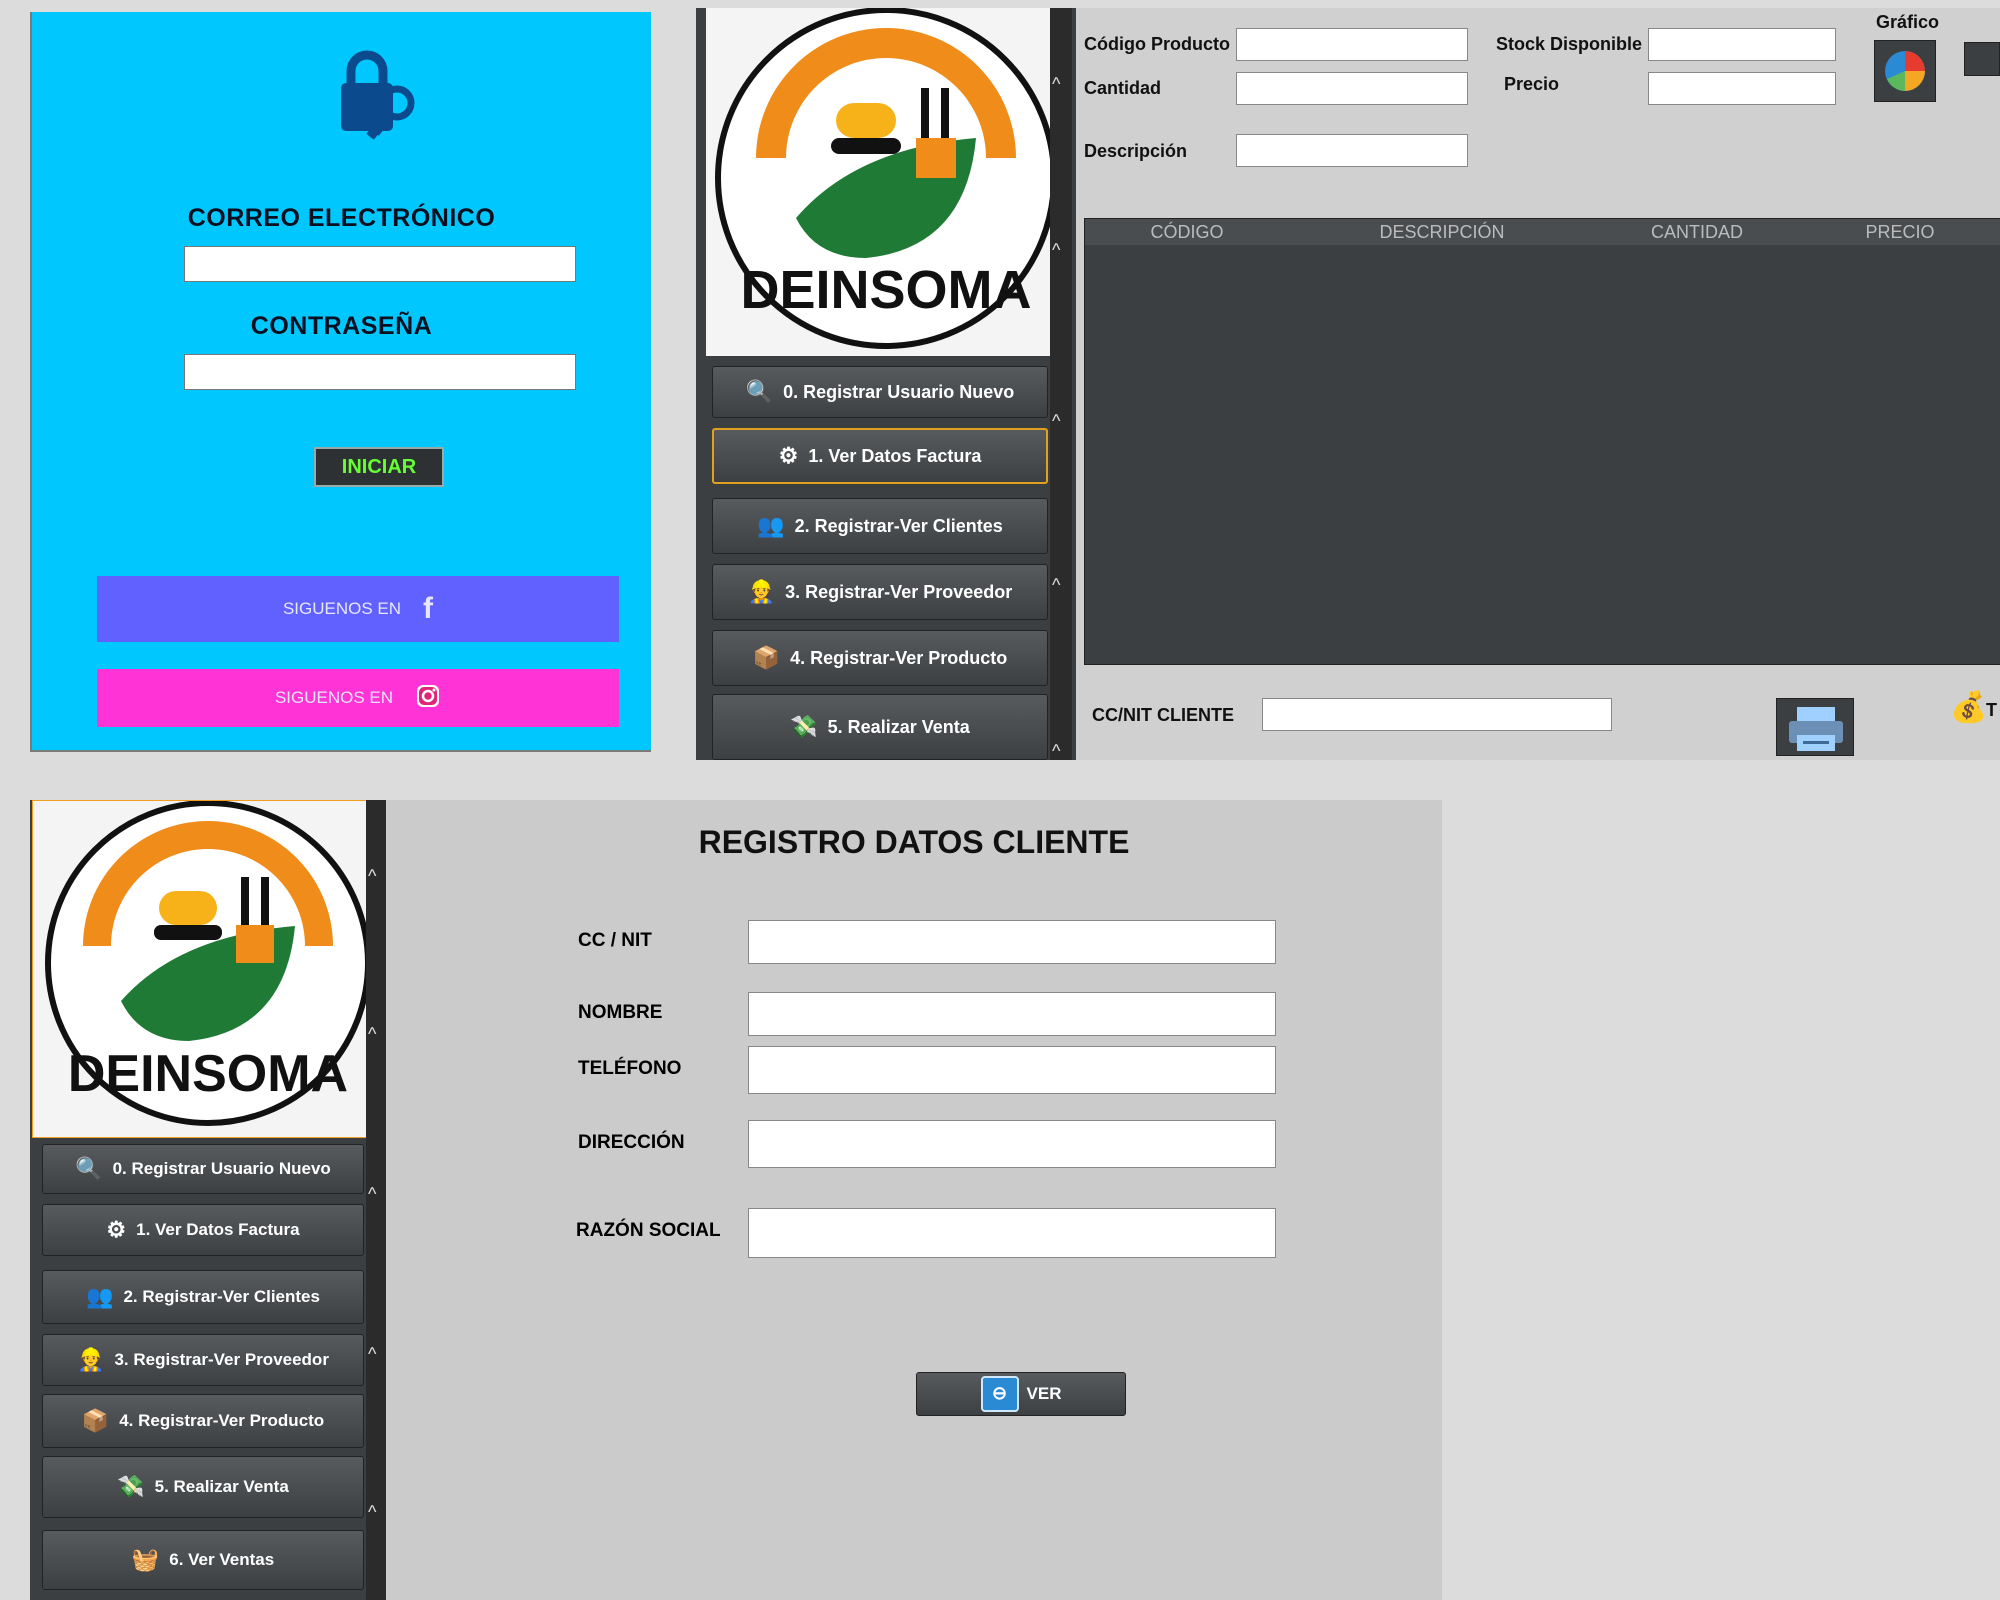  I want to click on descripcion-input, so click(1352, 150).